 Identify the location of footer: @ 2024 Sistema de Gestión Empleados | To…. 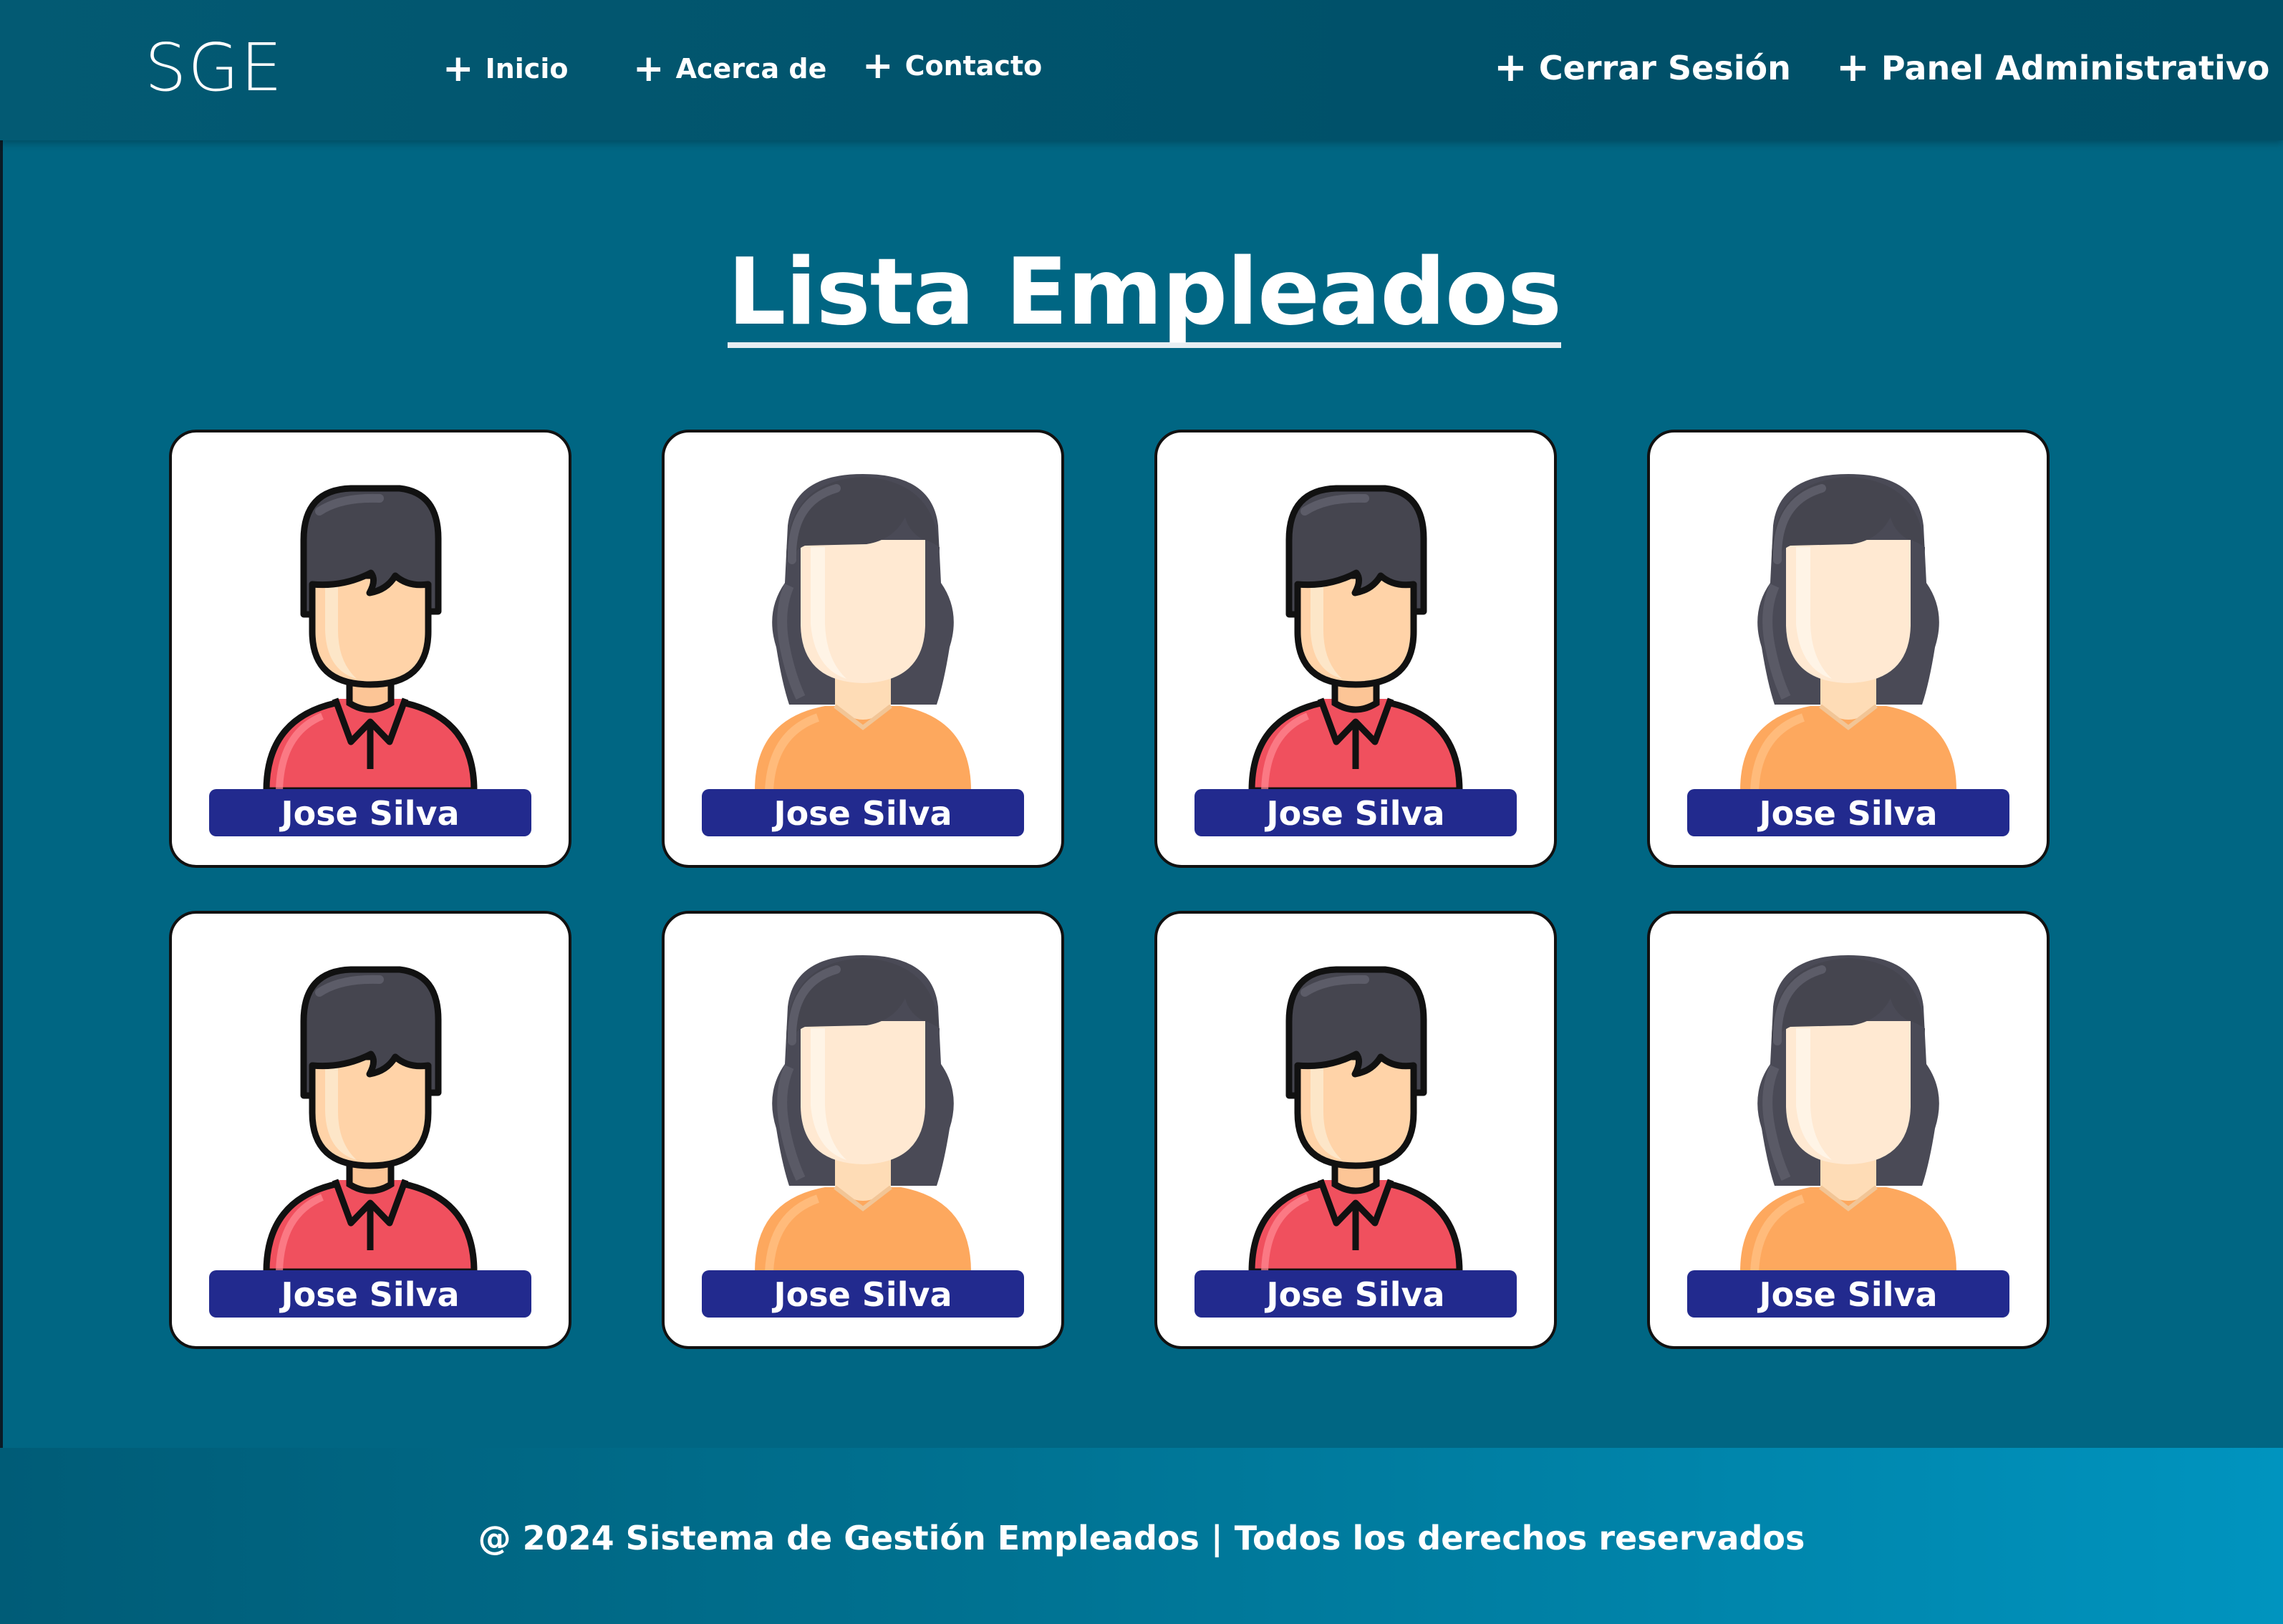
(1141, 1536).